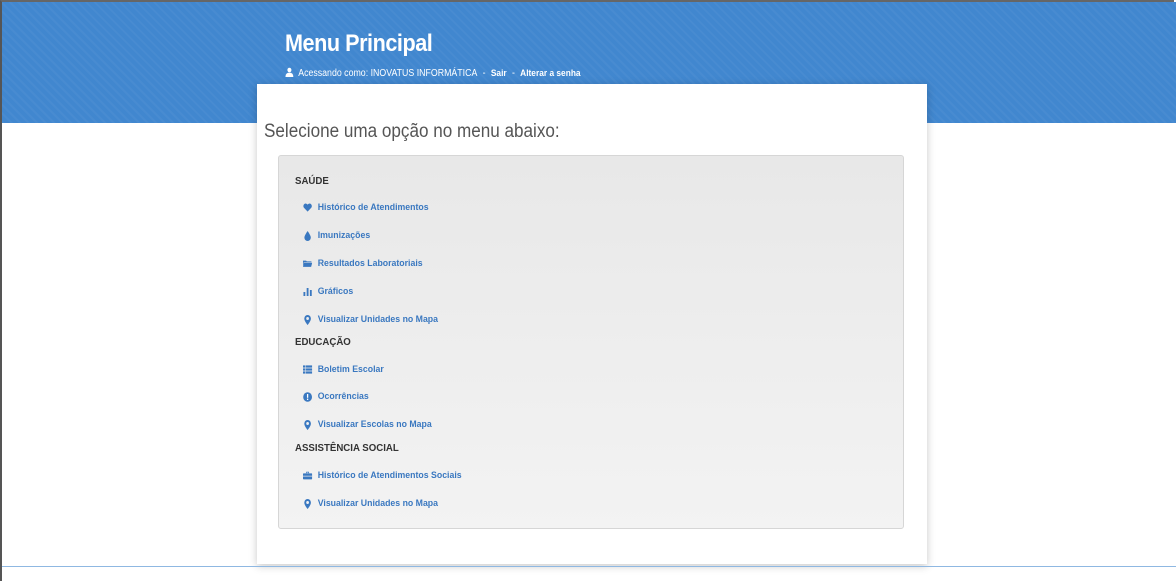 The image size is (1176, 583). What do you see at coordinates (499, 73) in the screenshot?
I see `logout-link: Sair` at bounding box center [499, 73].